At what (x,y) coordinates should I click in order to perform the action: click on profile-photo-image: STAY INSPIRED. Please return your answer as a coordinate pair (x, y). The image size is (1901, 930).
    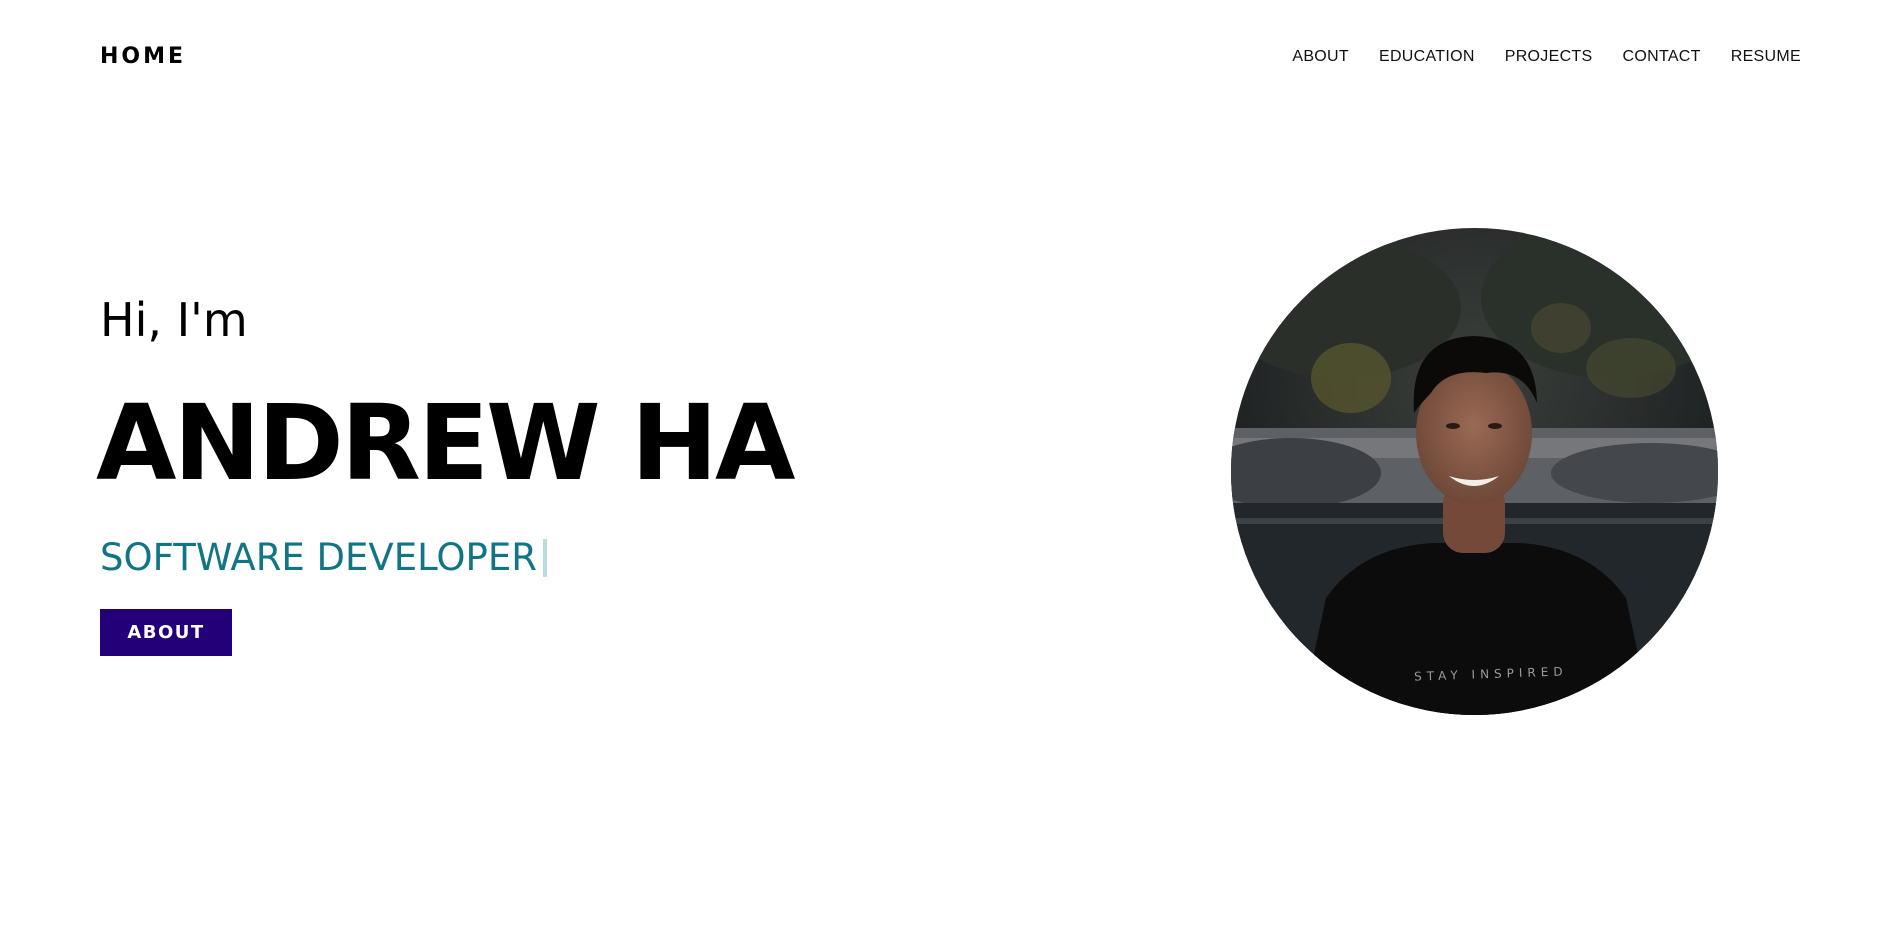
    Looking at the image, I should click on (1474, 471).